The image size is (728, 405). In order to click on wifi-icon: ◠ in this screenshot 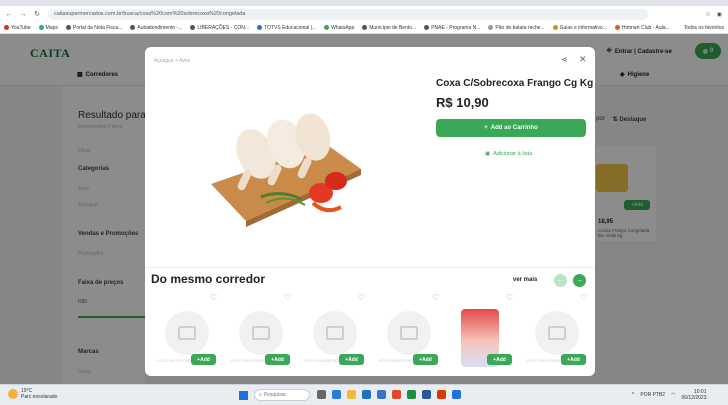, I will do `click(673, 395)`.